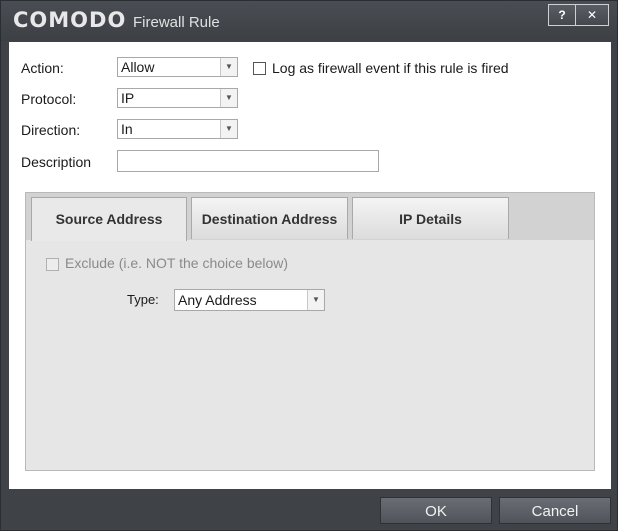 The width and height of the screenshot is (618, 531). I want to click on exclude-label: Exclude (i.e. NOT the choice below), so click(177, 263).